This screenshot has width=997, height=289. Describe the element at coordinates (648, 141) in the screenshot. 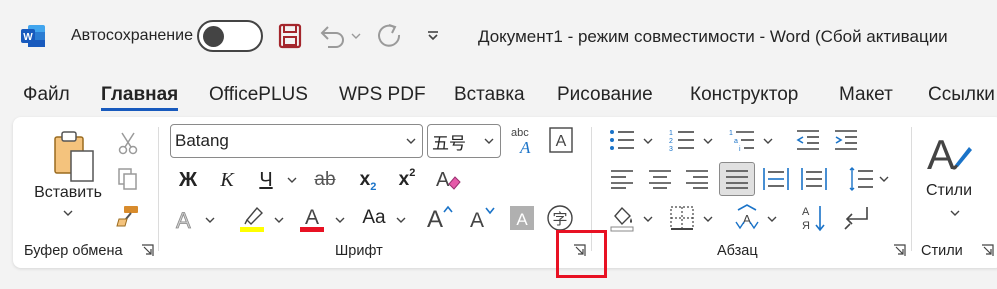

I see `bullets-dropdown-chevron-icon` at that location.